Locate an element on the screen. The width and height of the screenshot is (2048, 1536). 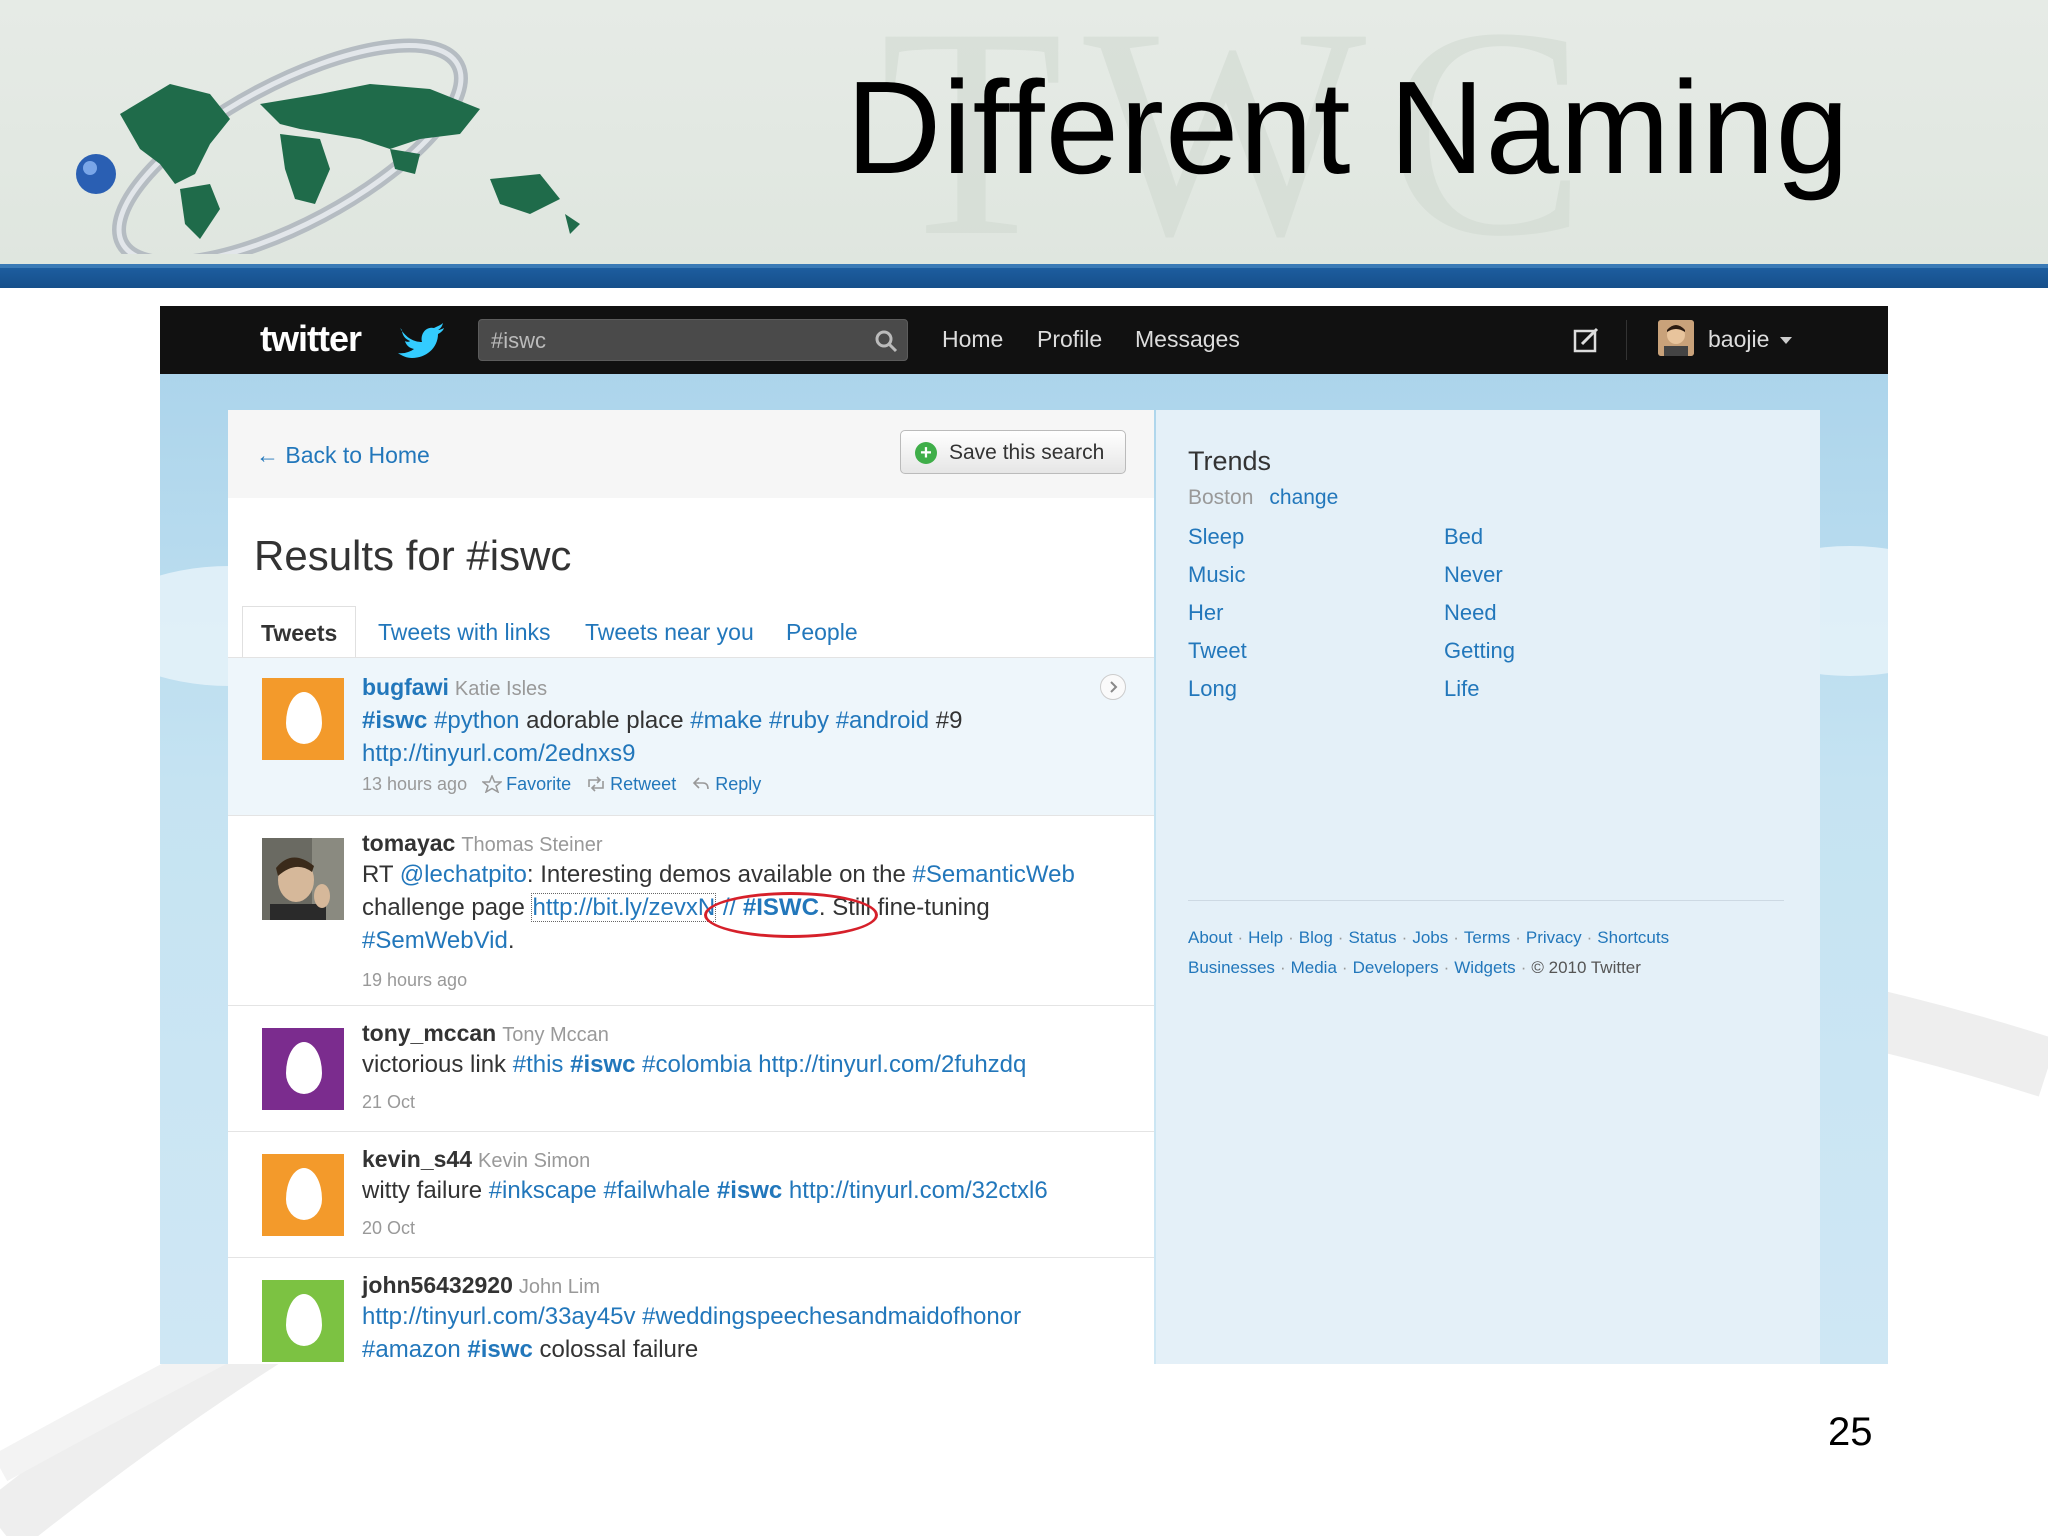
tweet-timestamp: 20 Oct is located at coordinates (388, 1228).